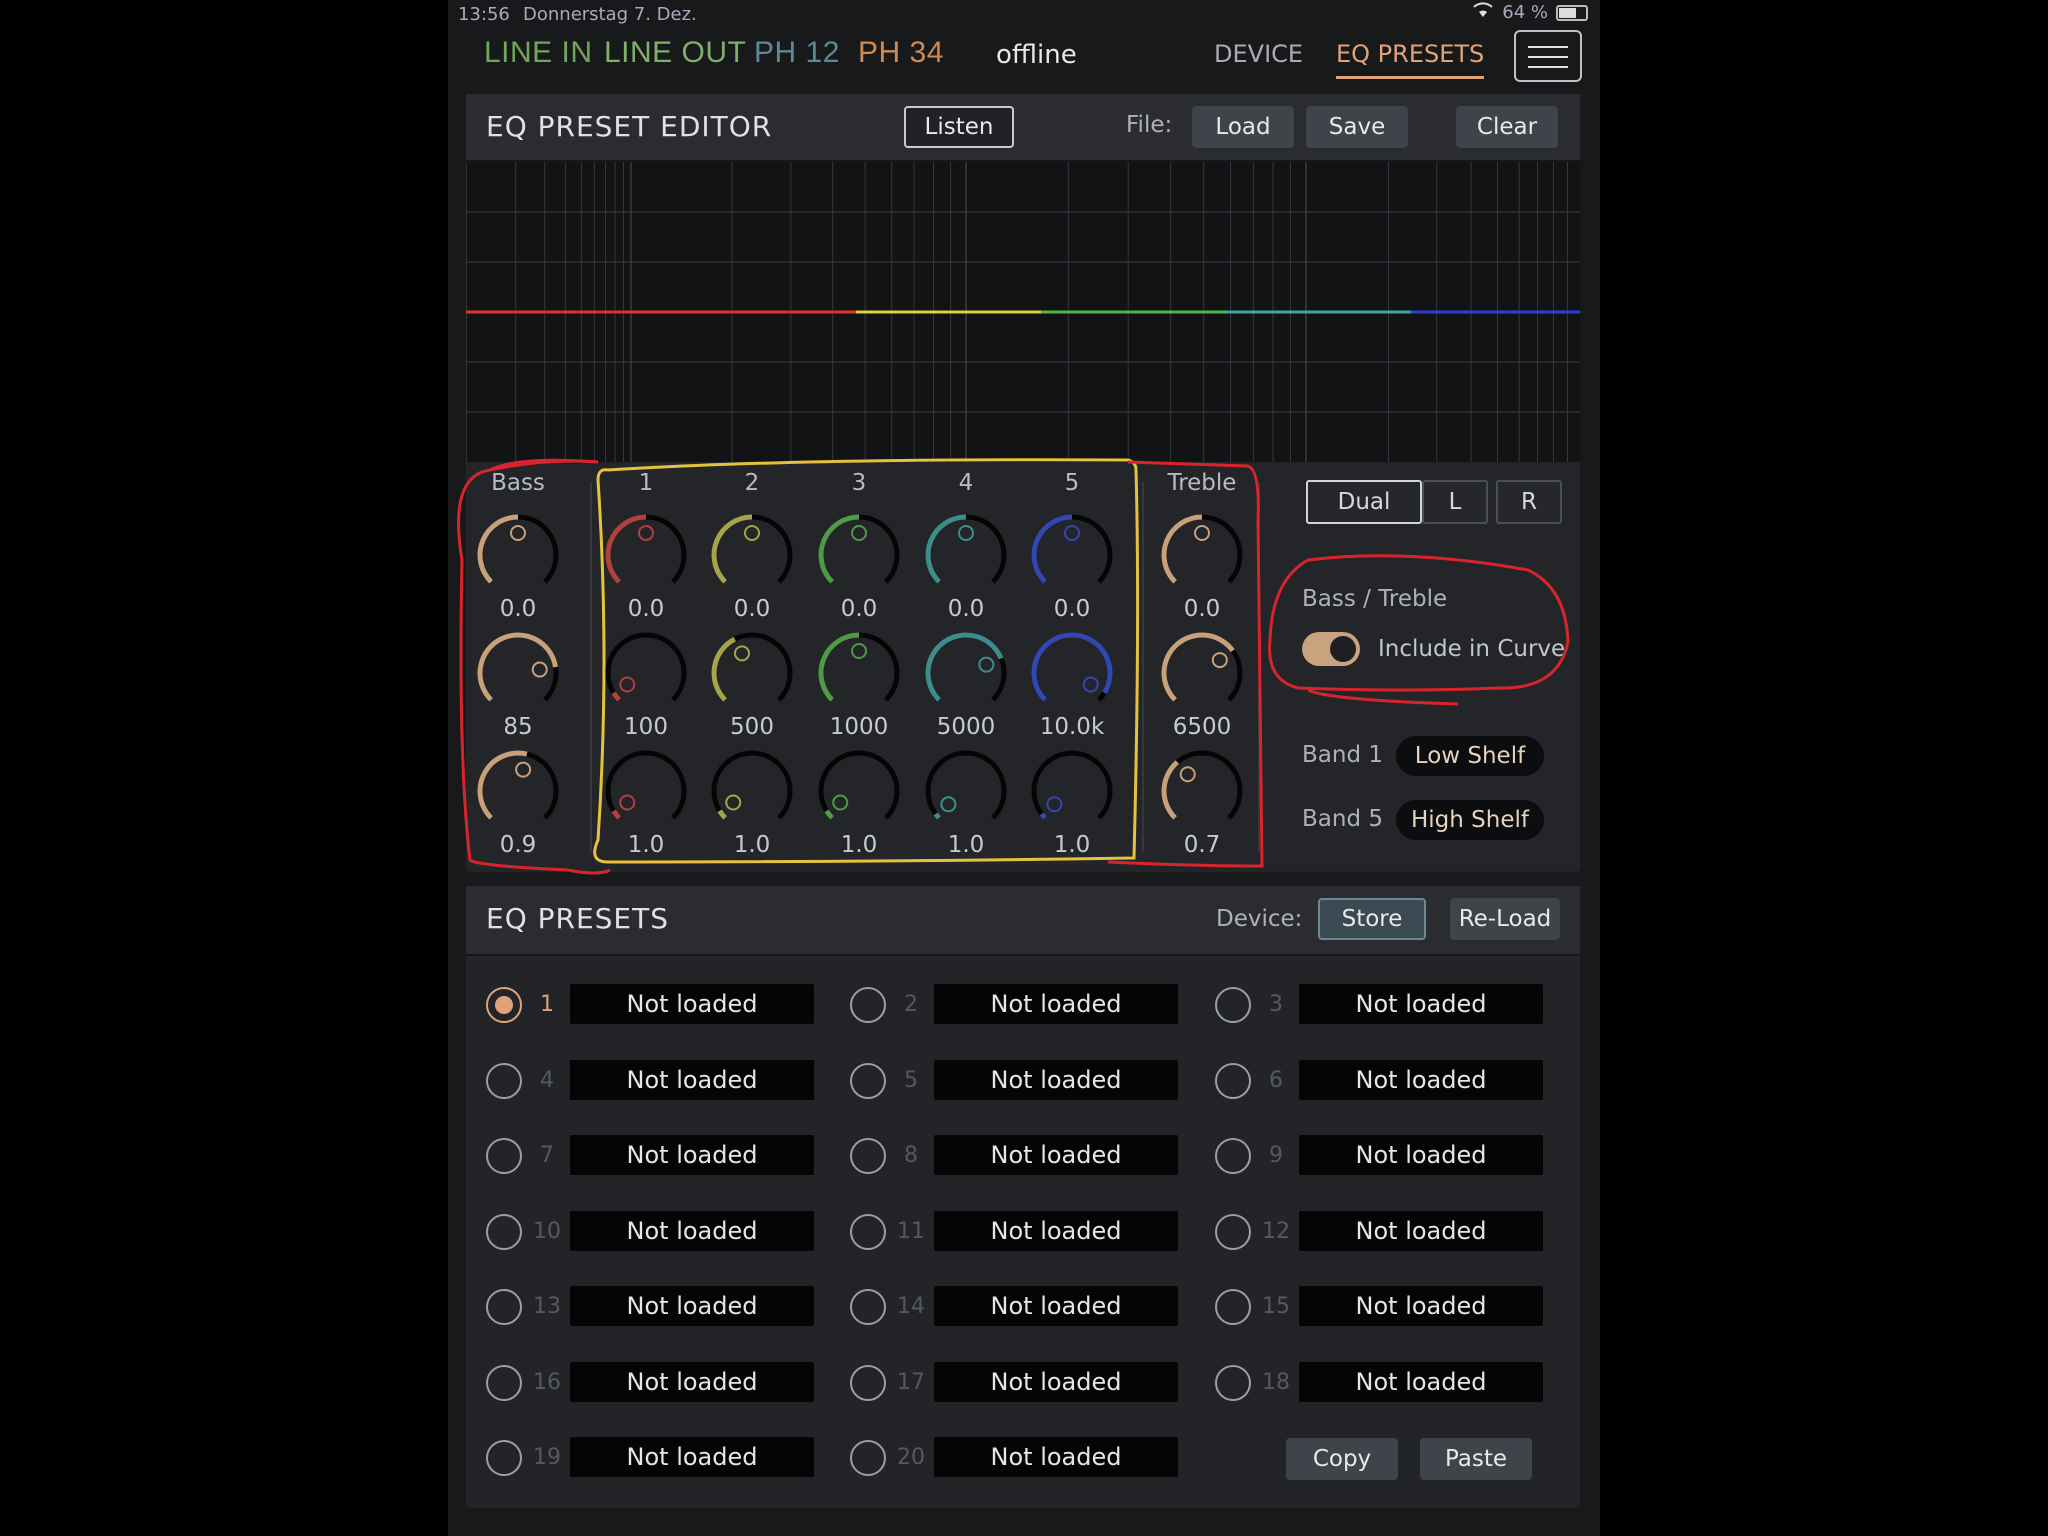  Describe the element at coordinates (1202, 791) in the screenshot. I see `treble-q-knob` at that location.